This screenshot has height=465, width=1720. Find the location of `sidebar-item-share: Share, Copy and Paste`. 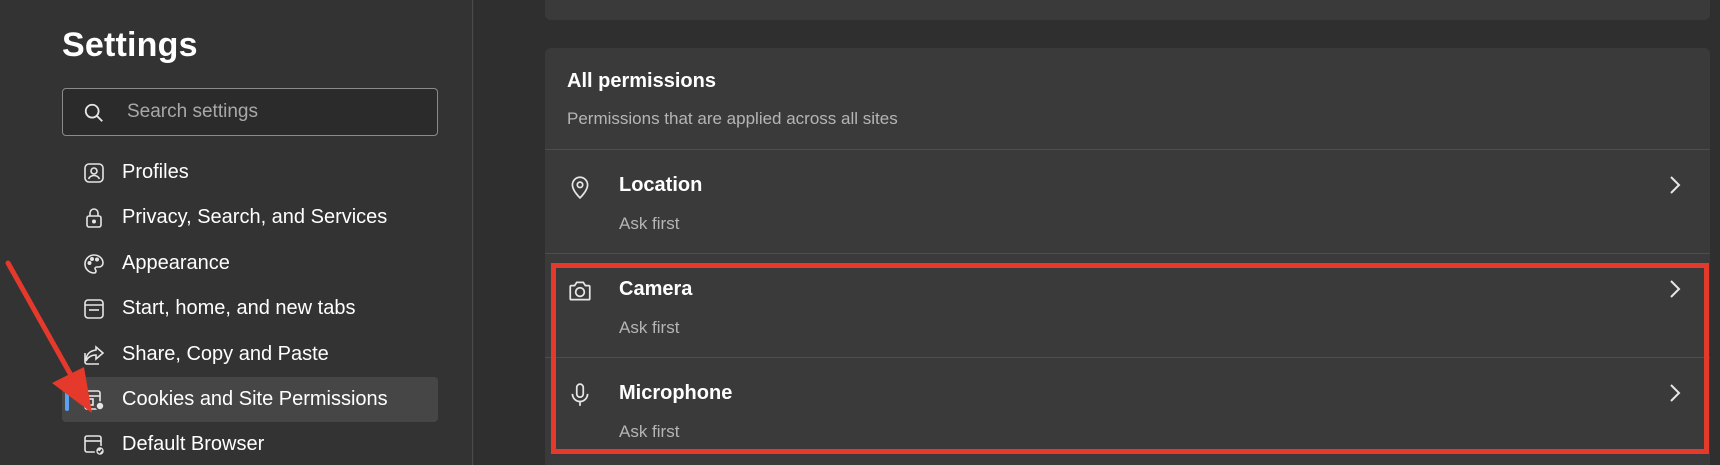

sidebar-item-share: Share, Copy and Paste is located at coordinates (250, 354).